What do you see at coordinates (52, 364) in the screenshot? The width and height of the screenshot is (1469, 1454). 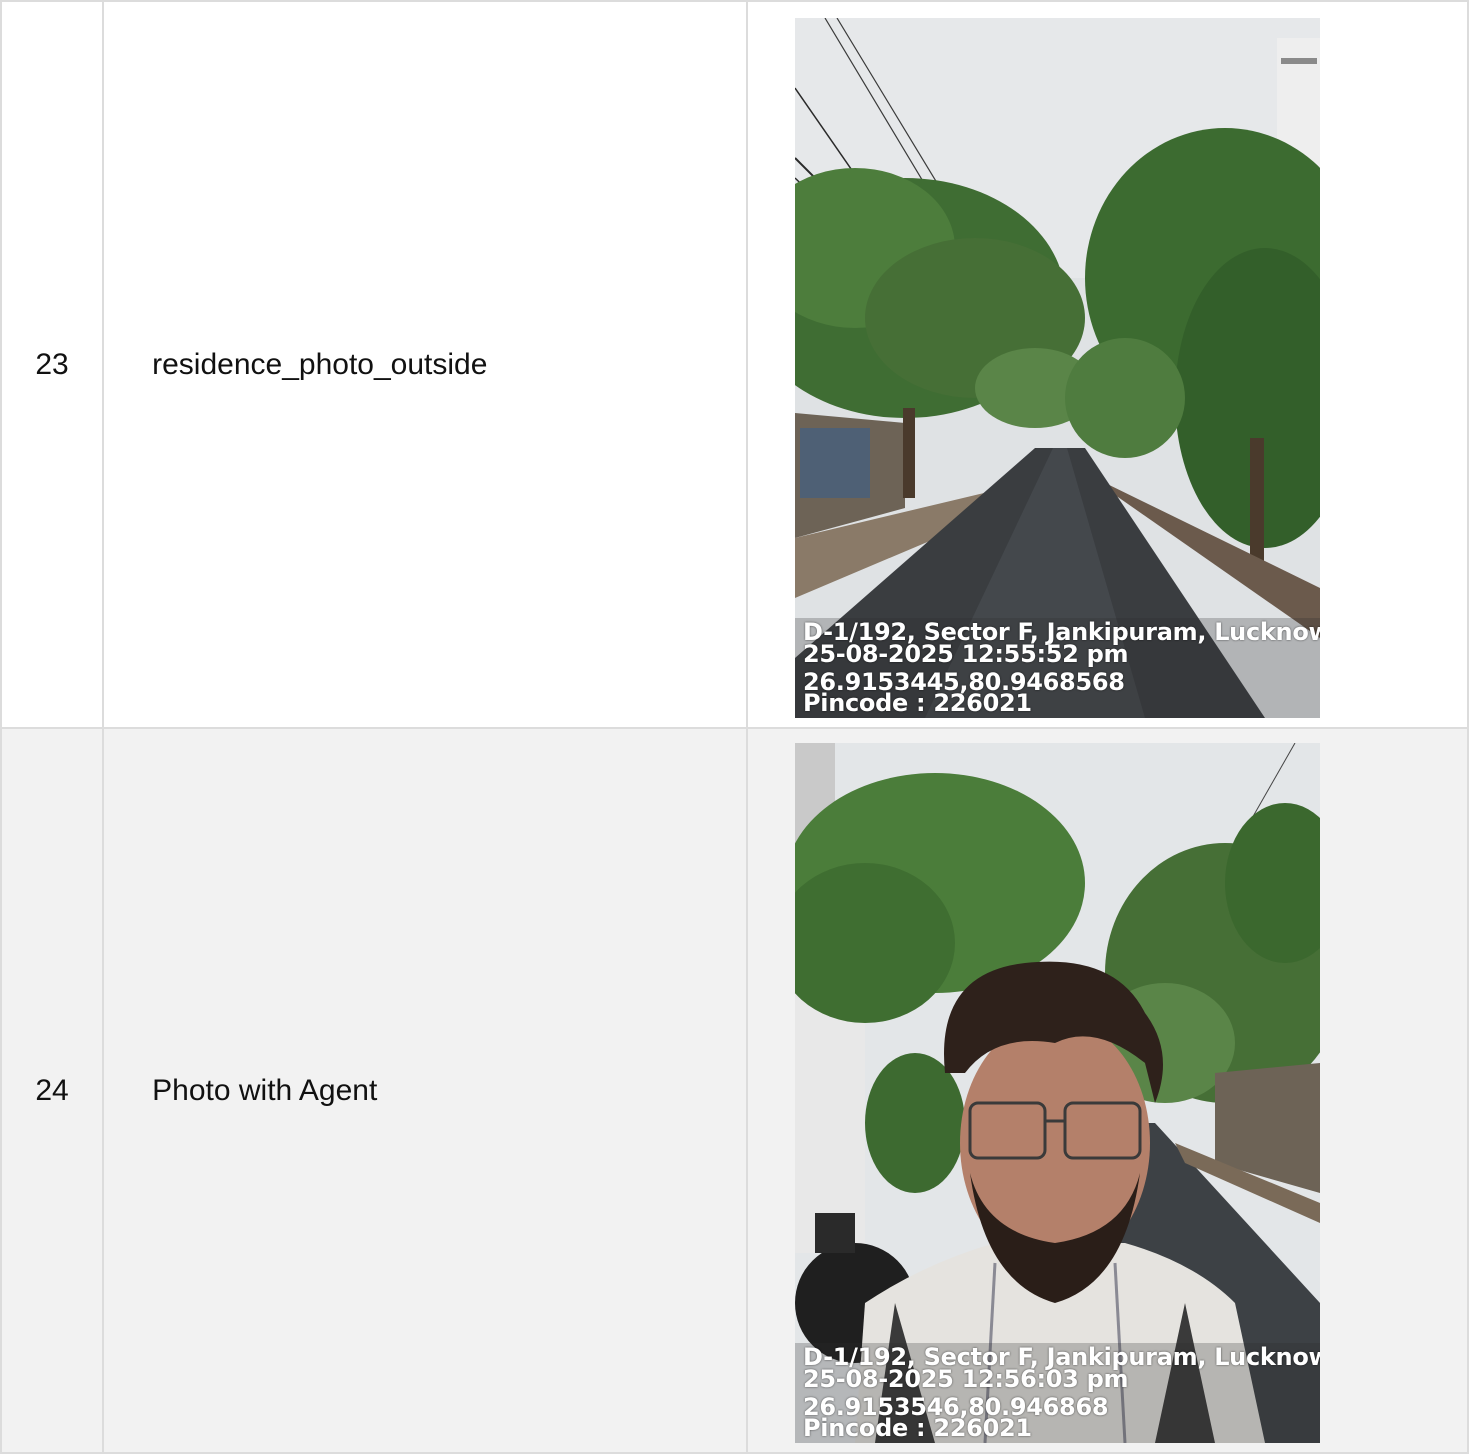 I see `row-number: 23` at bounding box center [52, 364].